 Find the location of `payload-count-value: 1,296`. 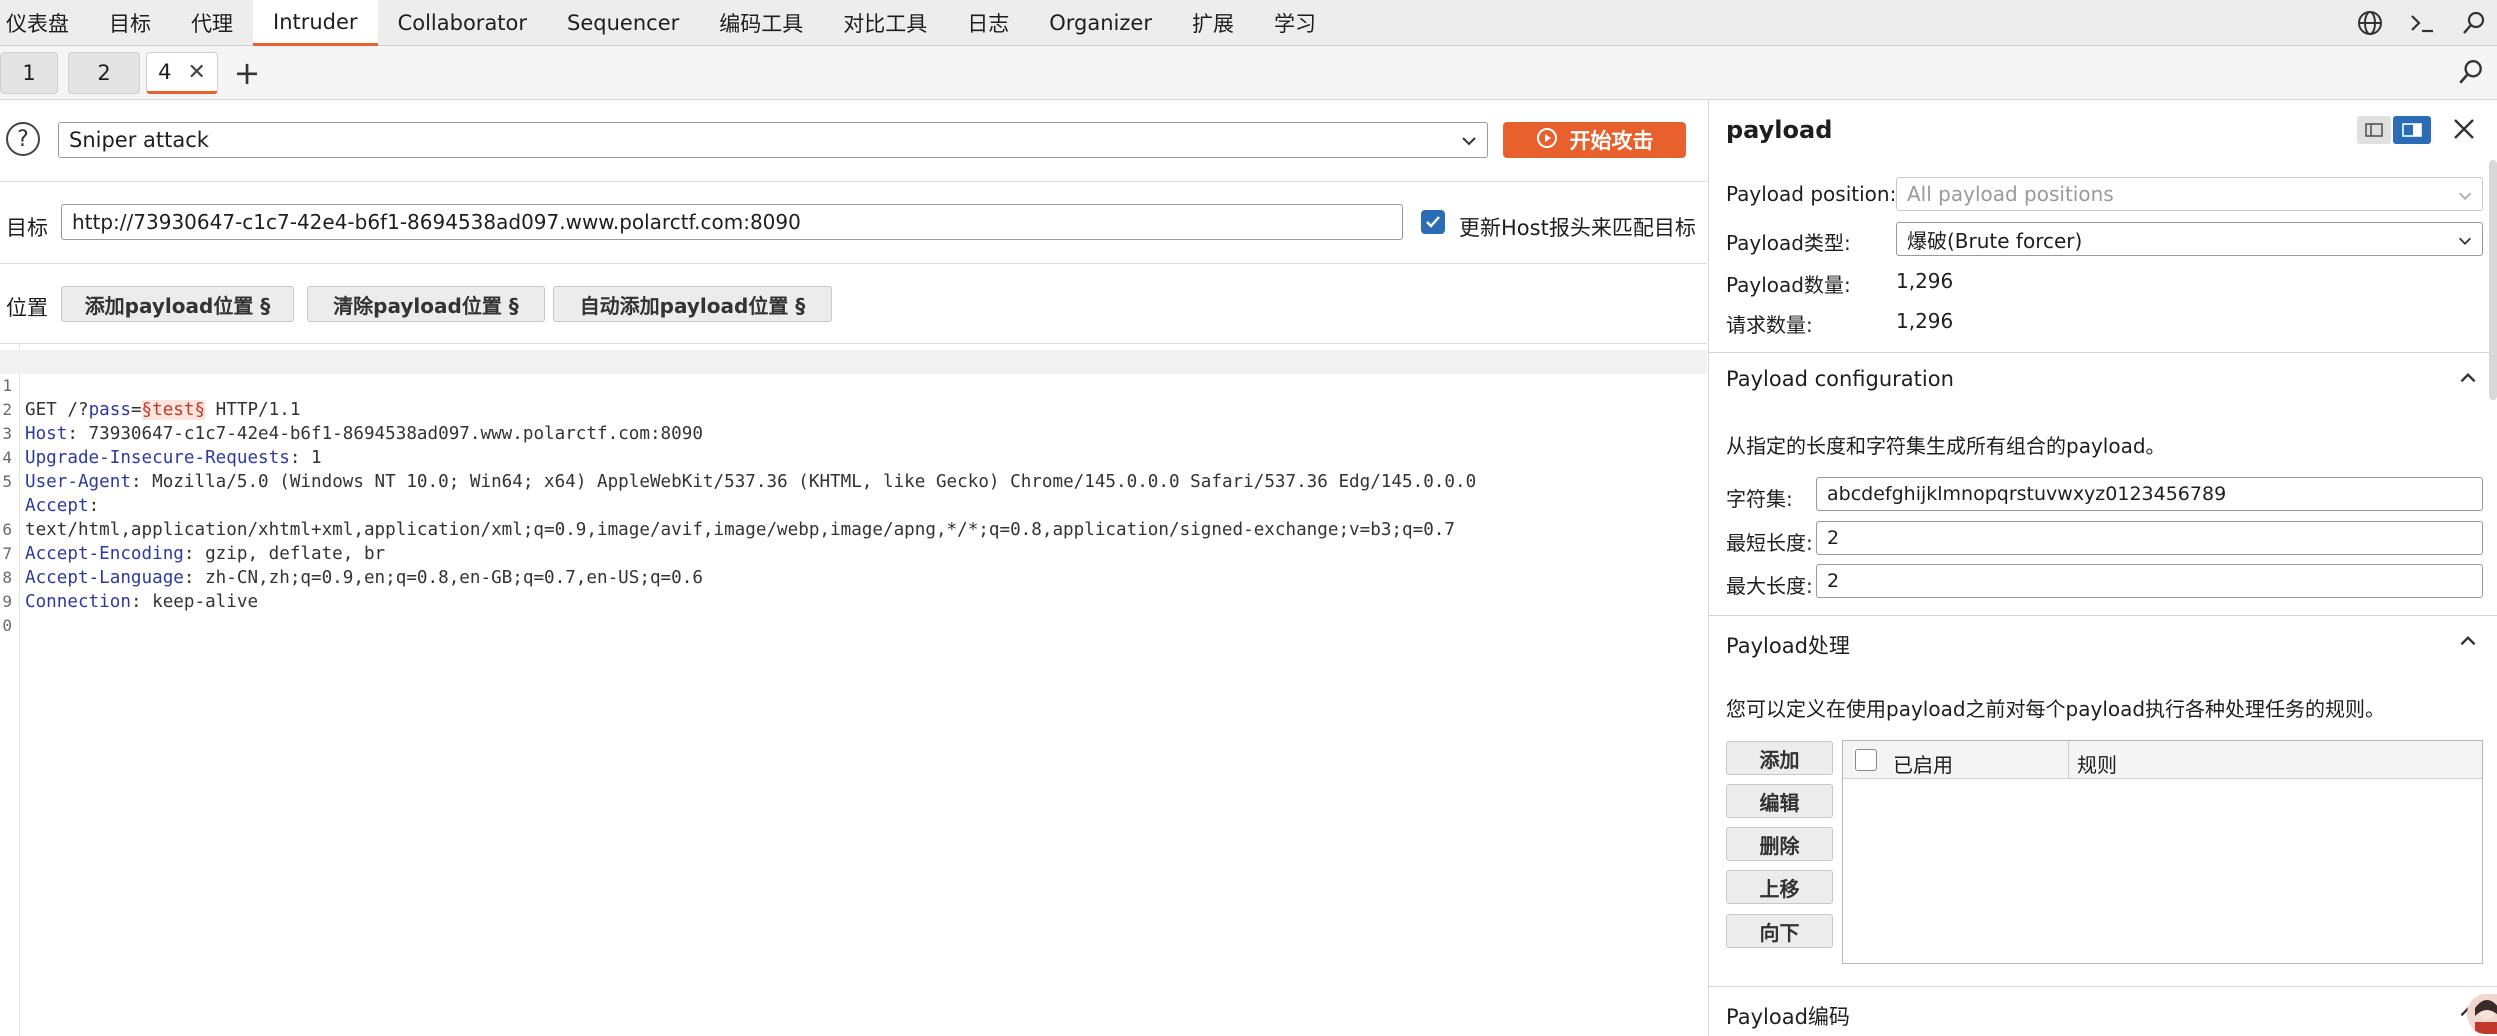

payload-count-value: 1,296 is located at coordinates (1925, 281).